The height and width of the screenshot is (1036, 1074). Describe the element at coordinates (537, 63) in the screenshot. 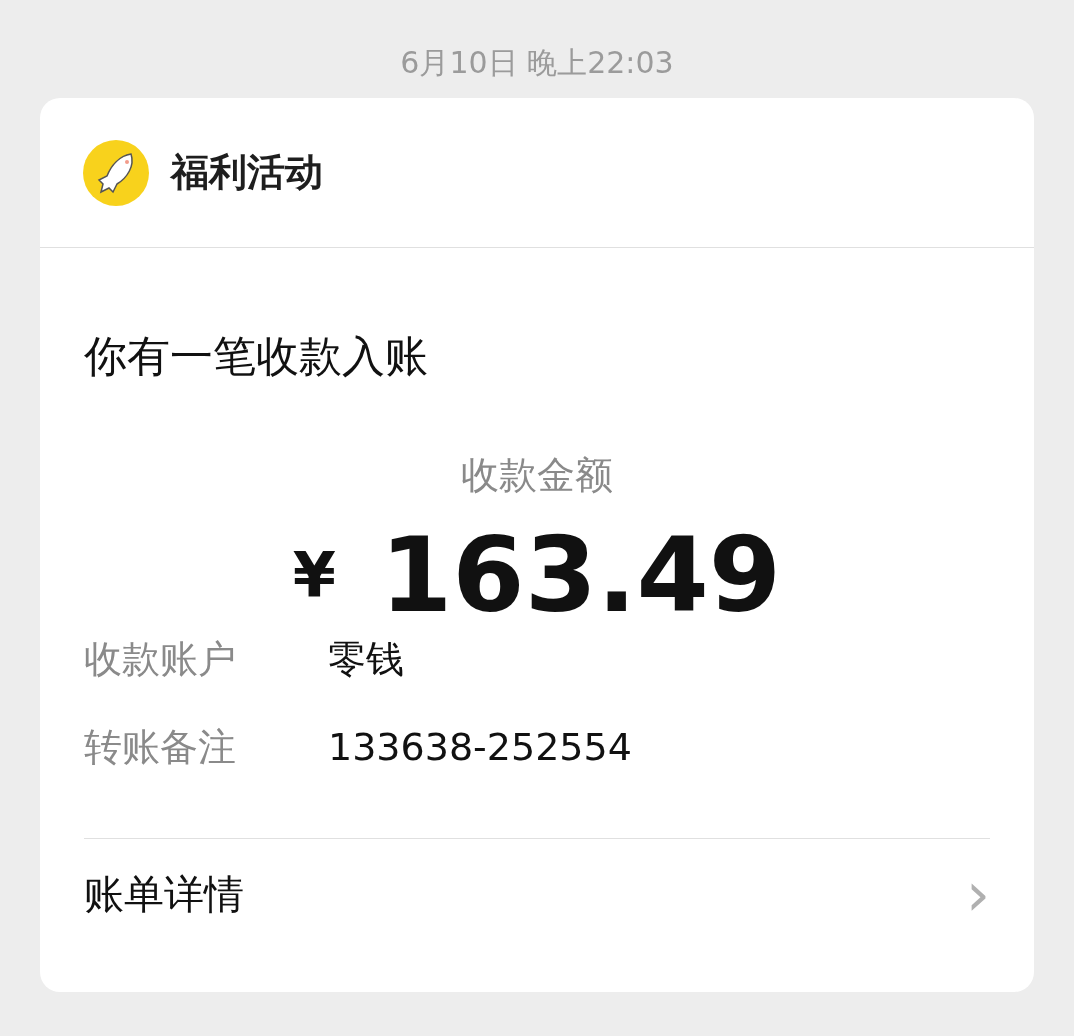

I see `timestamp: 6月10日 晚上22:03` at that location.